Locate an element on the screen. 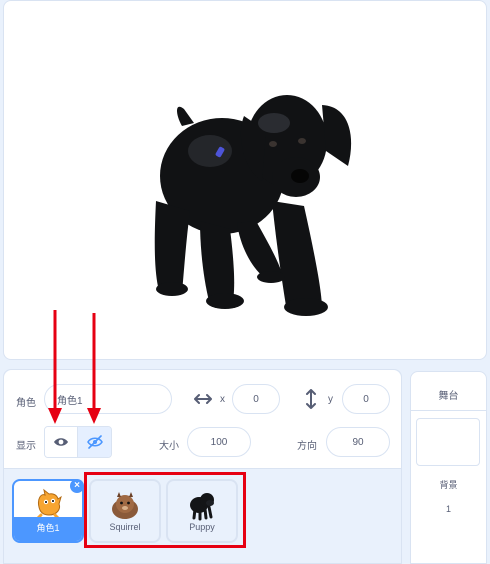  sprite-info-panel: 角色 角色1 x 0 y 0 显示 大小 100 方向 90 is located at coordinates (202, 419).